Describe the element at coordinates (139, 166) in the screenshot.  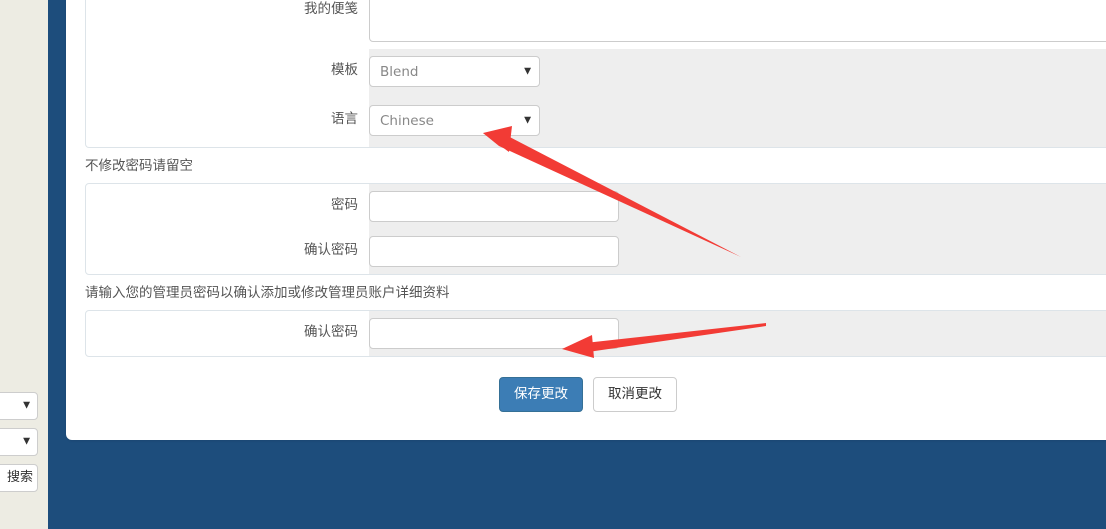
I see `password-hint-text: 不修改密码请留空` at that location.